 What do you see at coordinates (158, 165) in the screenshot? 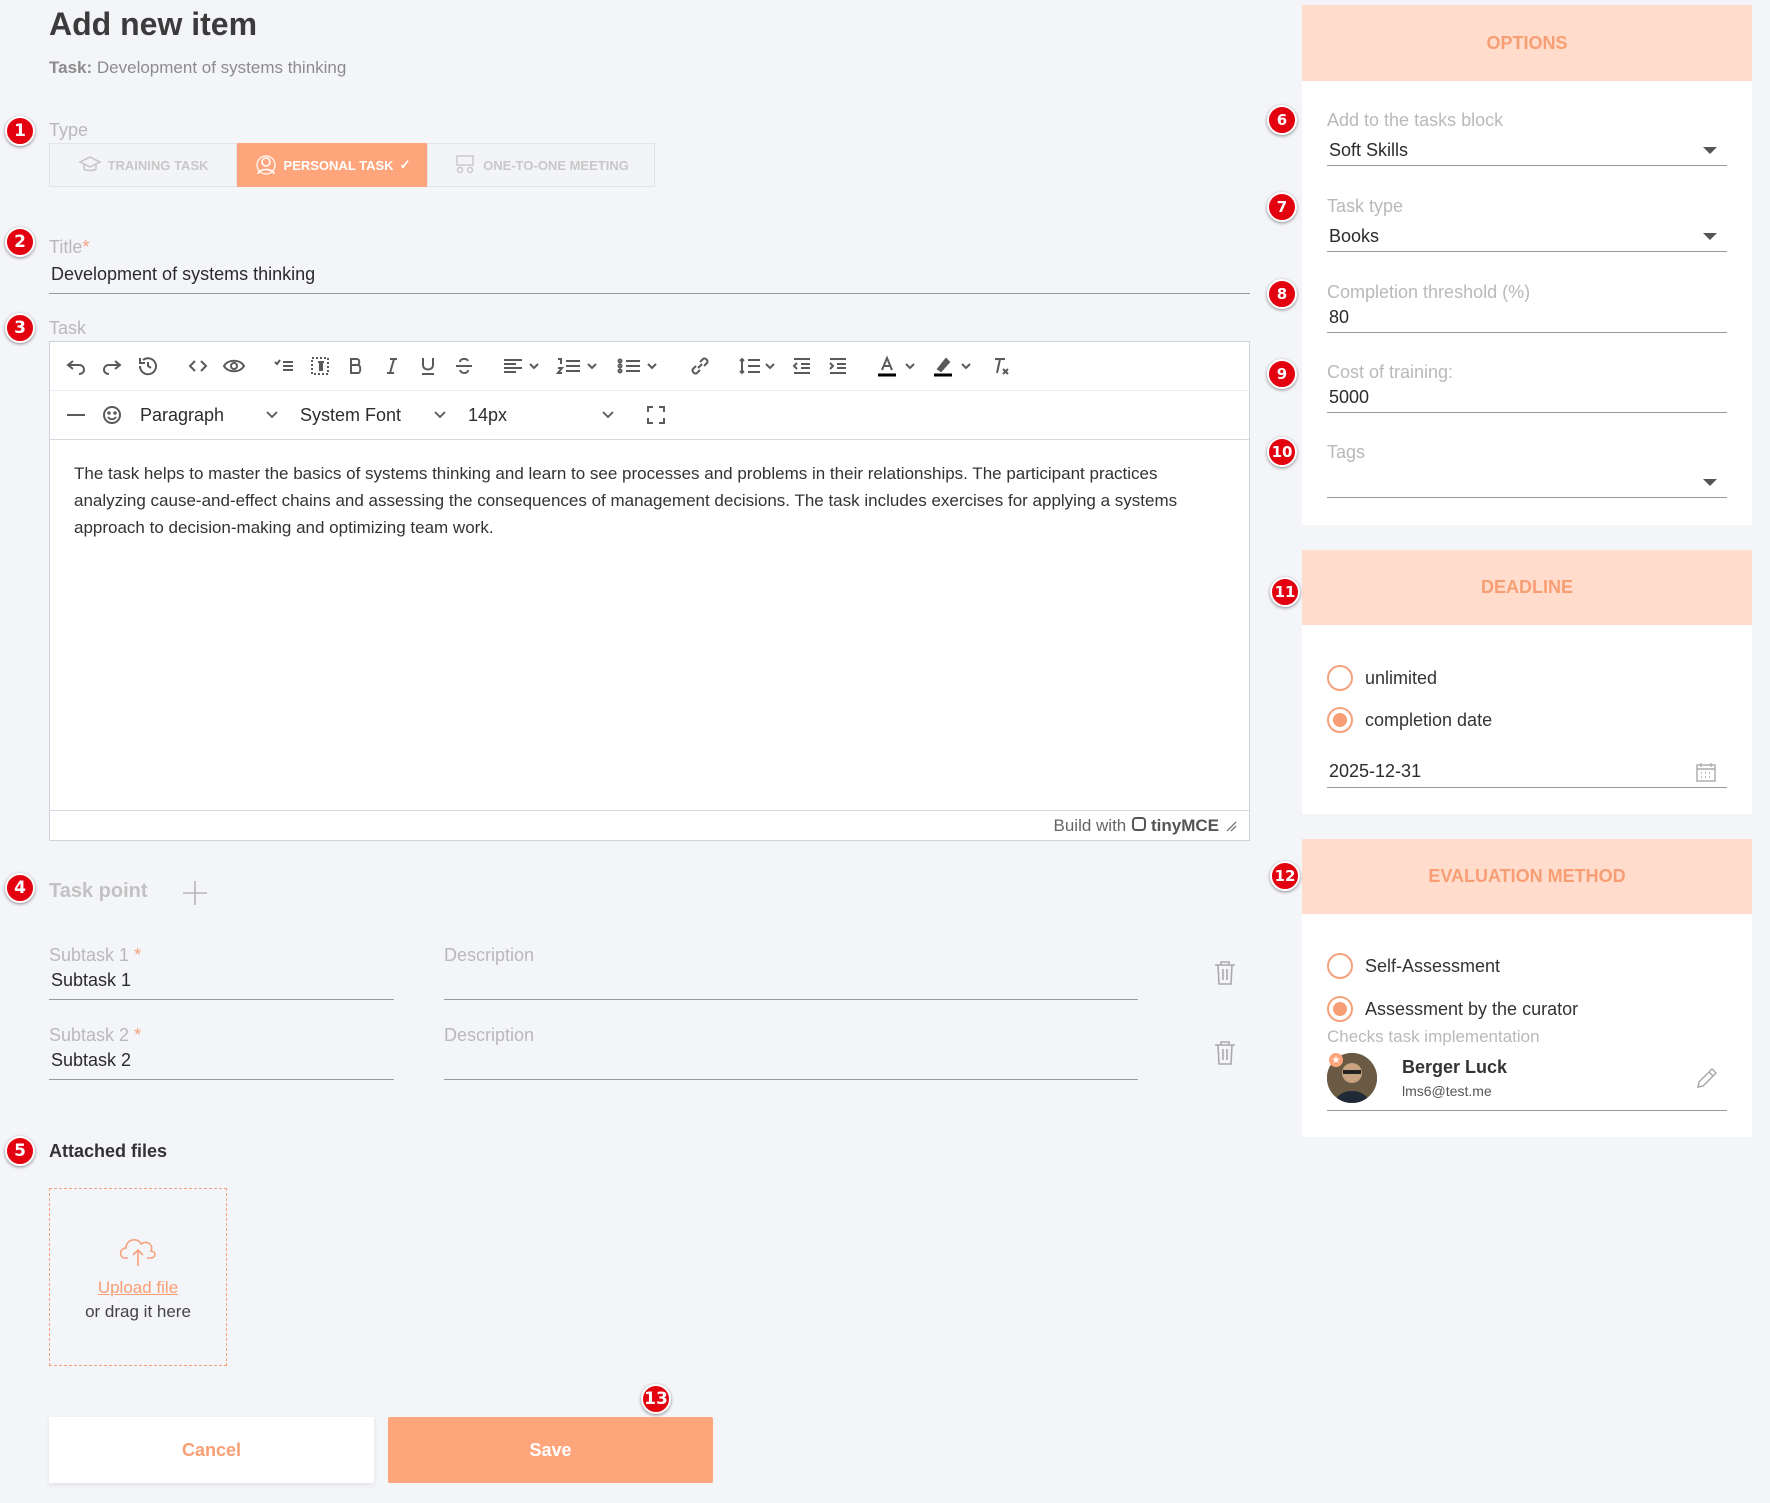
I see `type-training-label: TRAINING TASK` at bounding box center [158, 165].